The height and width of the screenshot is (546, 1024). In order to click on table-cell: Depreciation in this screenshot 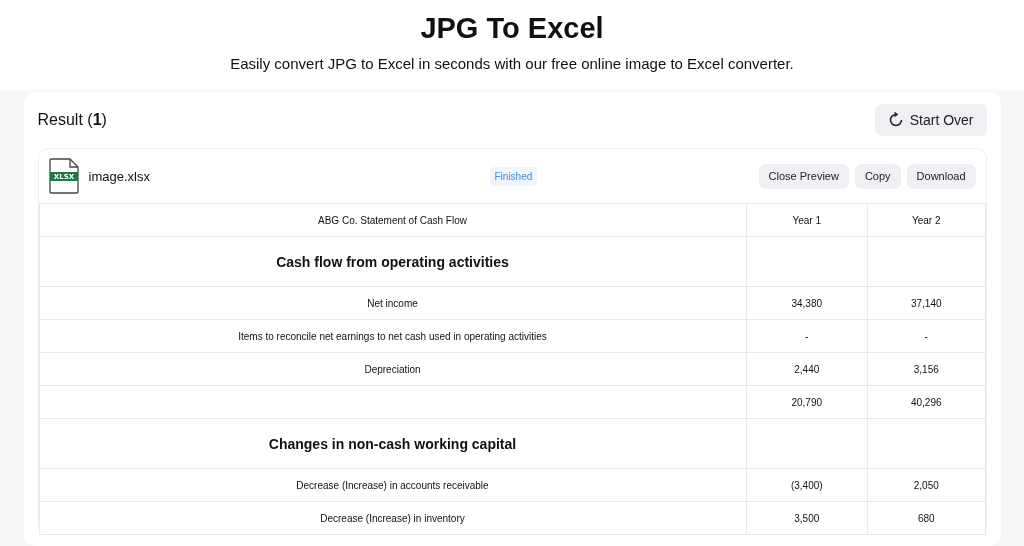, I will do `click(392, 369)`.